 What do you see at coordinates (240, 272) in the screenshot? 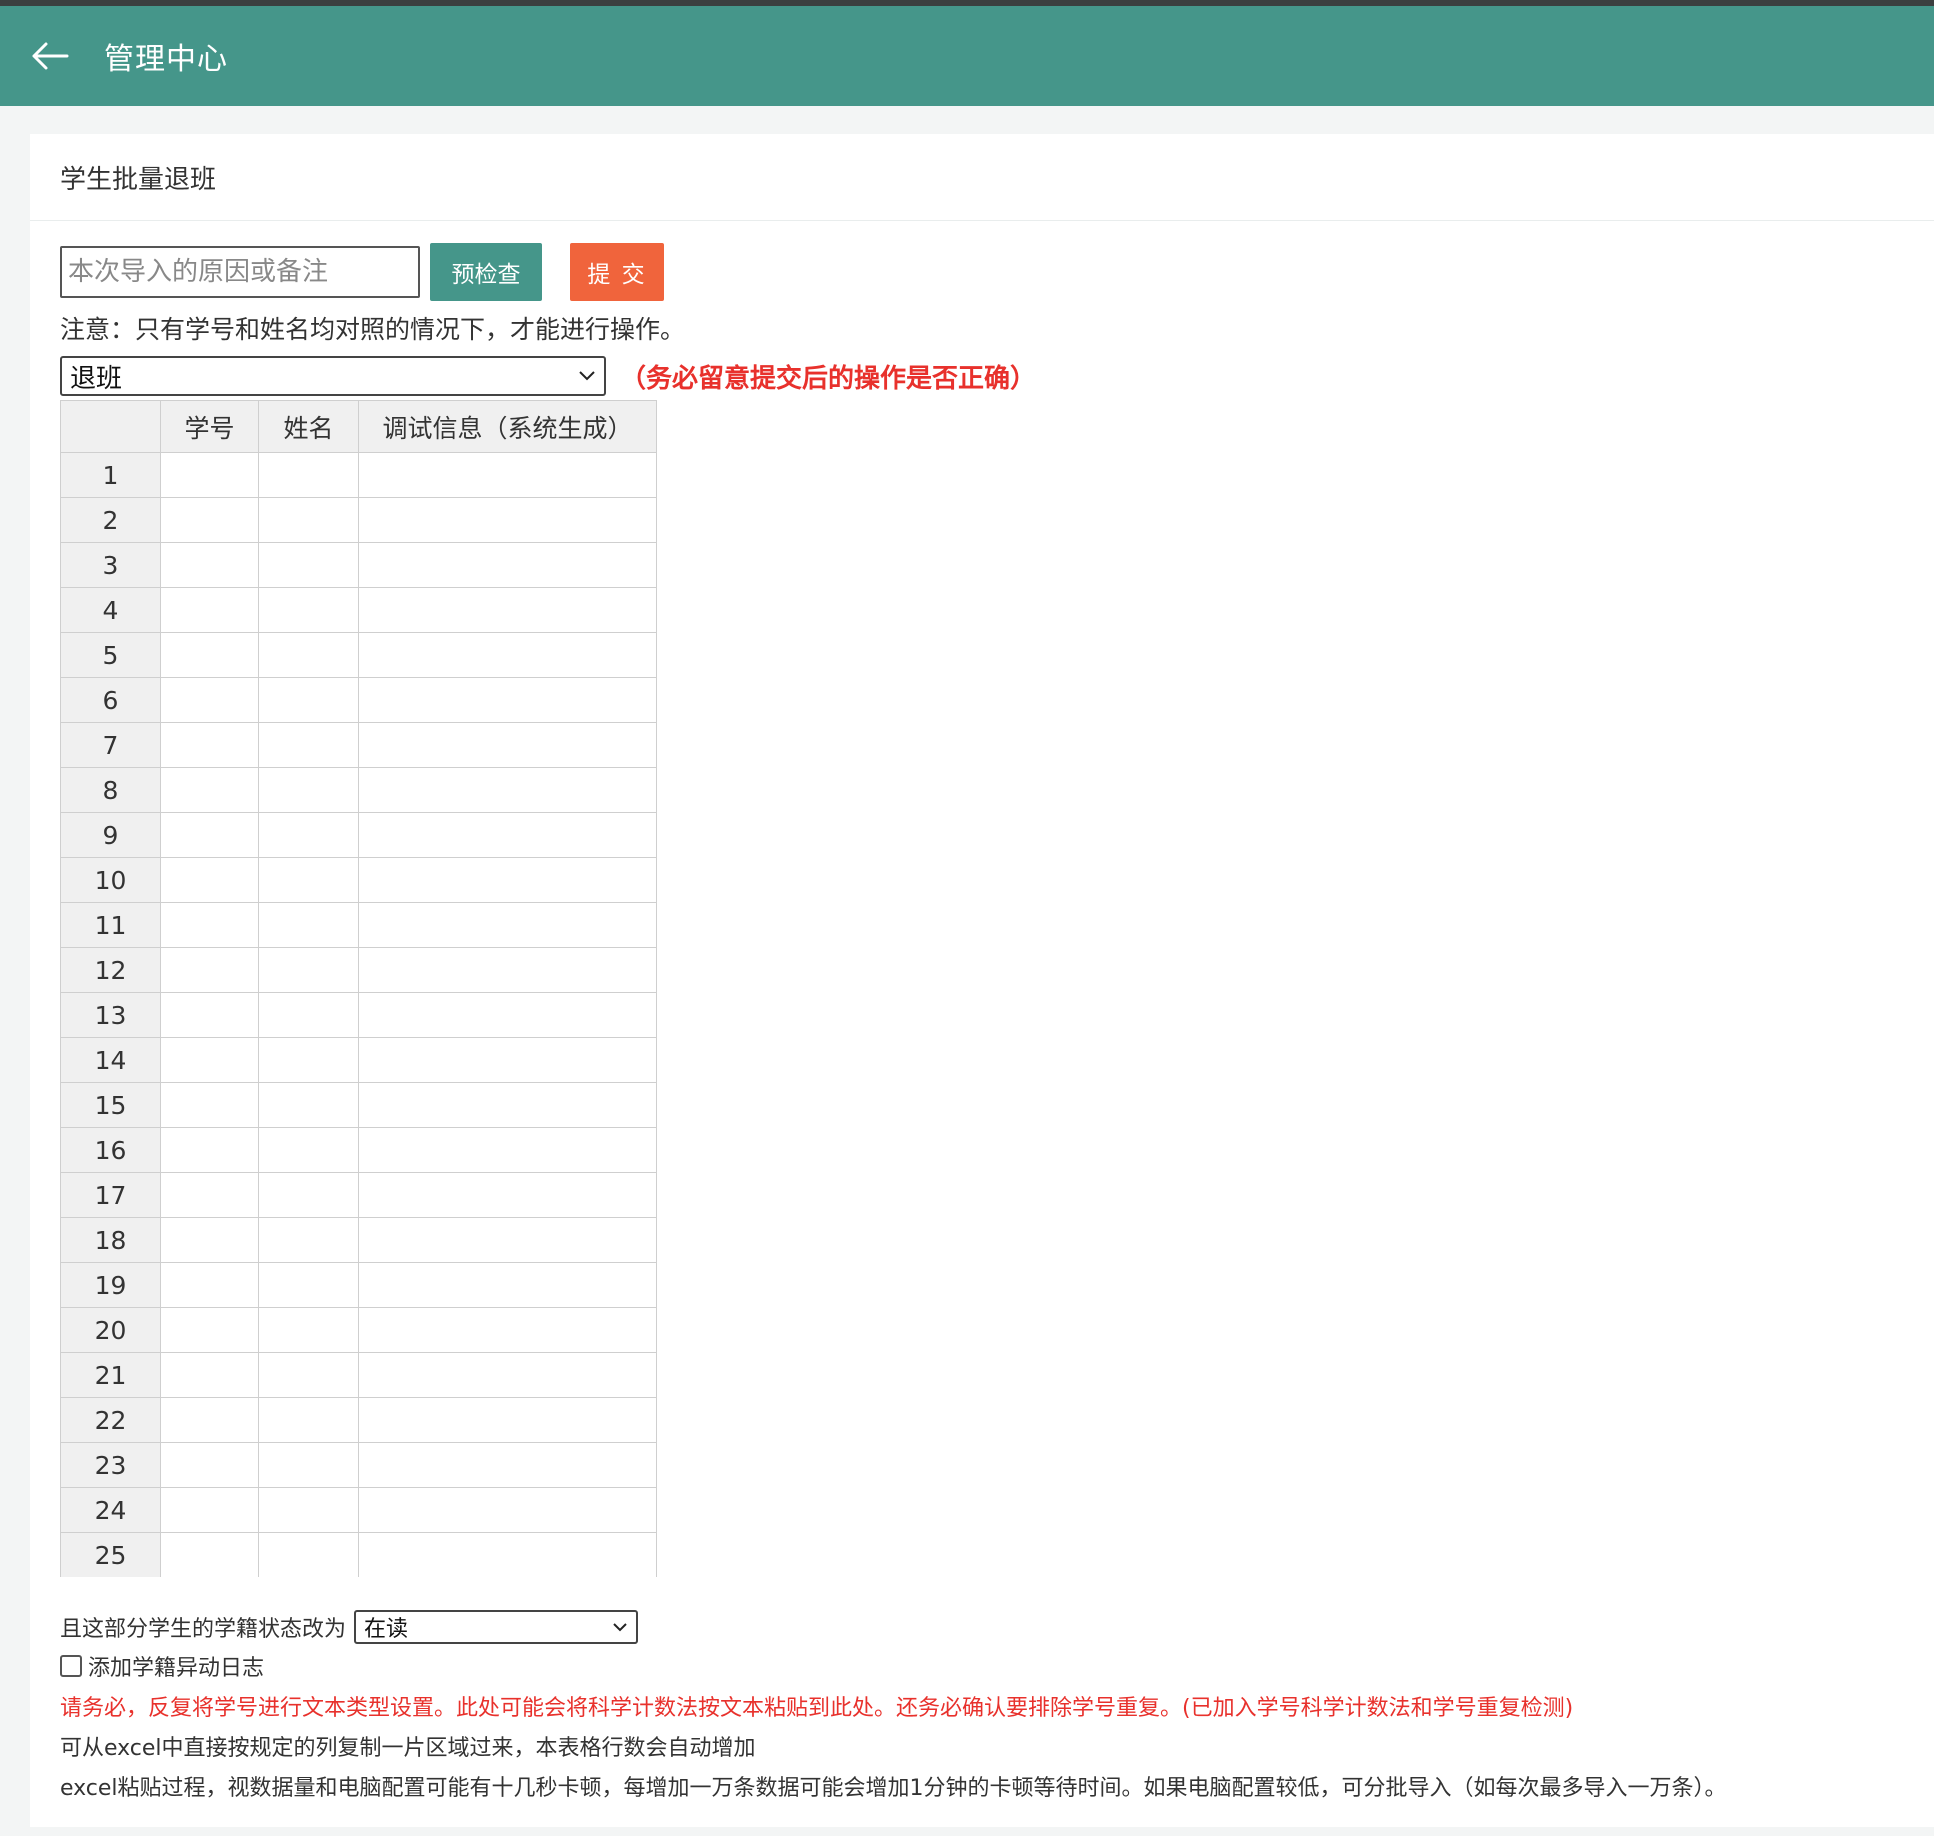
I see `remark-input` at bounding box center [240, 272].